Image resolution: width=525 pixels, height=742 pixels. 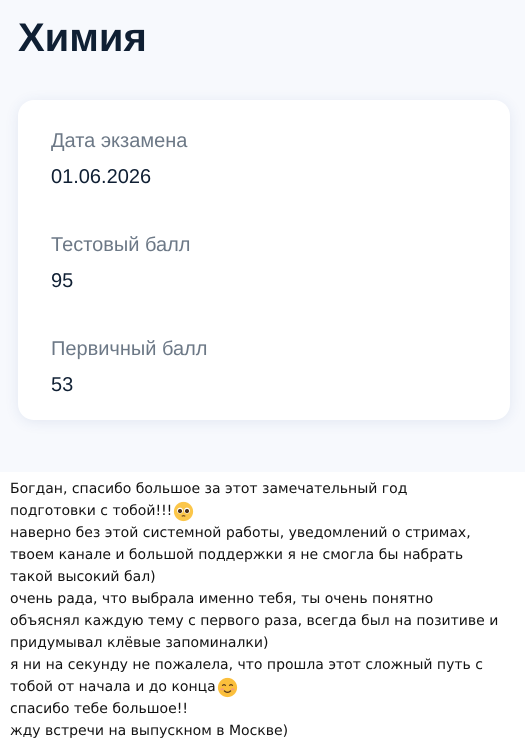 What do you see at coordinates (101, 177) in the screenshot?
I see `field-value: 01.06.2026` at bounding box center [101, 177].